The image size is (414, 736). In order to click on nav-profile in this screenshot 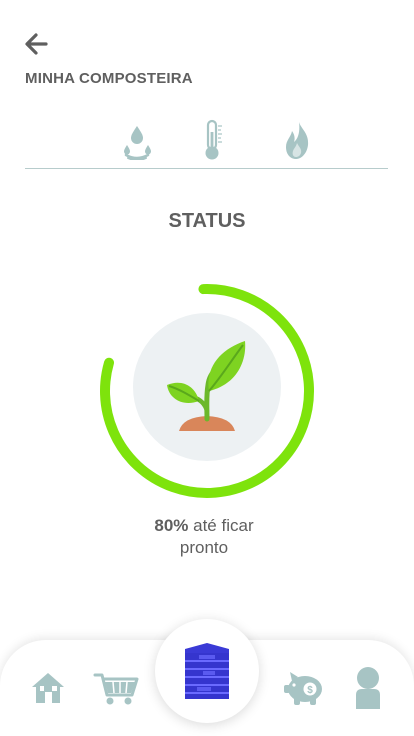, I will do `click(368, 688)`.